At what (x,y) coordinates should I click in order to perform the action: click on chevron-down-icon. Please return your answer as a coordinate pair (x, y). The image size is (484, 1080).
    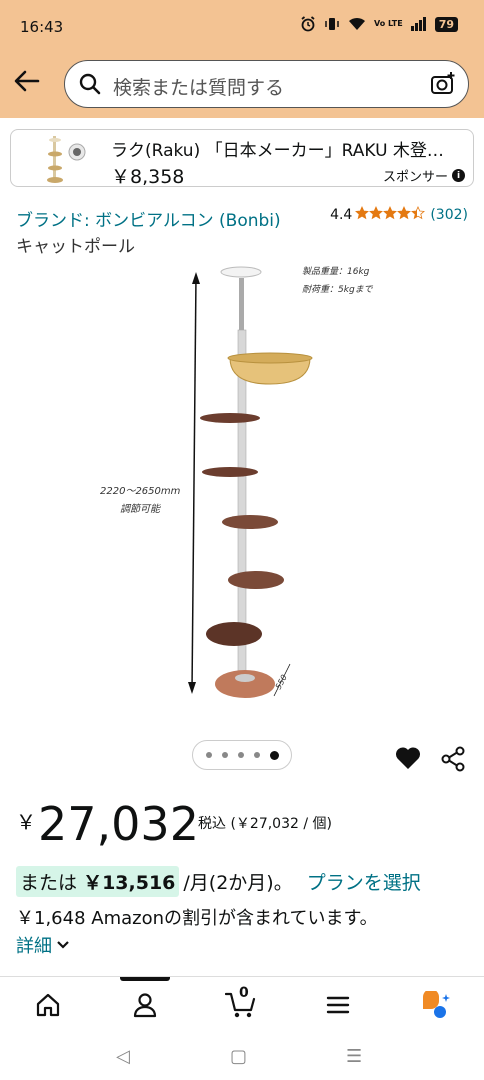
    Looking at the image, I should click on (63, 945).